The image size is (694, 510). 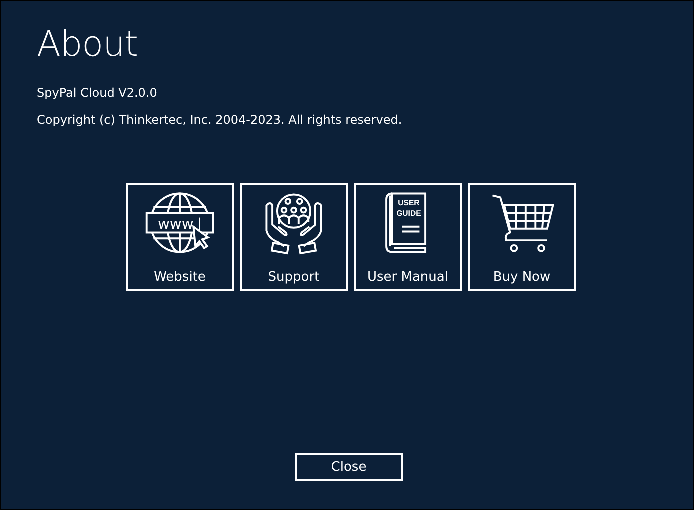 What do you see at coordinates (87, 45) in the screenshot?
I see `window-title: About` at bounding box center [87, 45].